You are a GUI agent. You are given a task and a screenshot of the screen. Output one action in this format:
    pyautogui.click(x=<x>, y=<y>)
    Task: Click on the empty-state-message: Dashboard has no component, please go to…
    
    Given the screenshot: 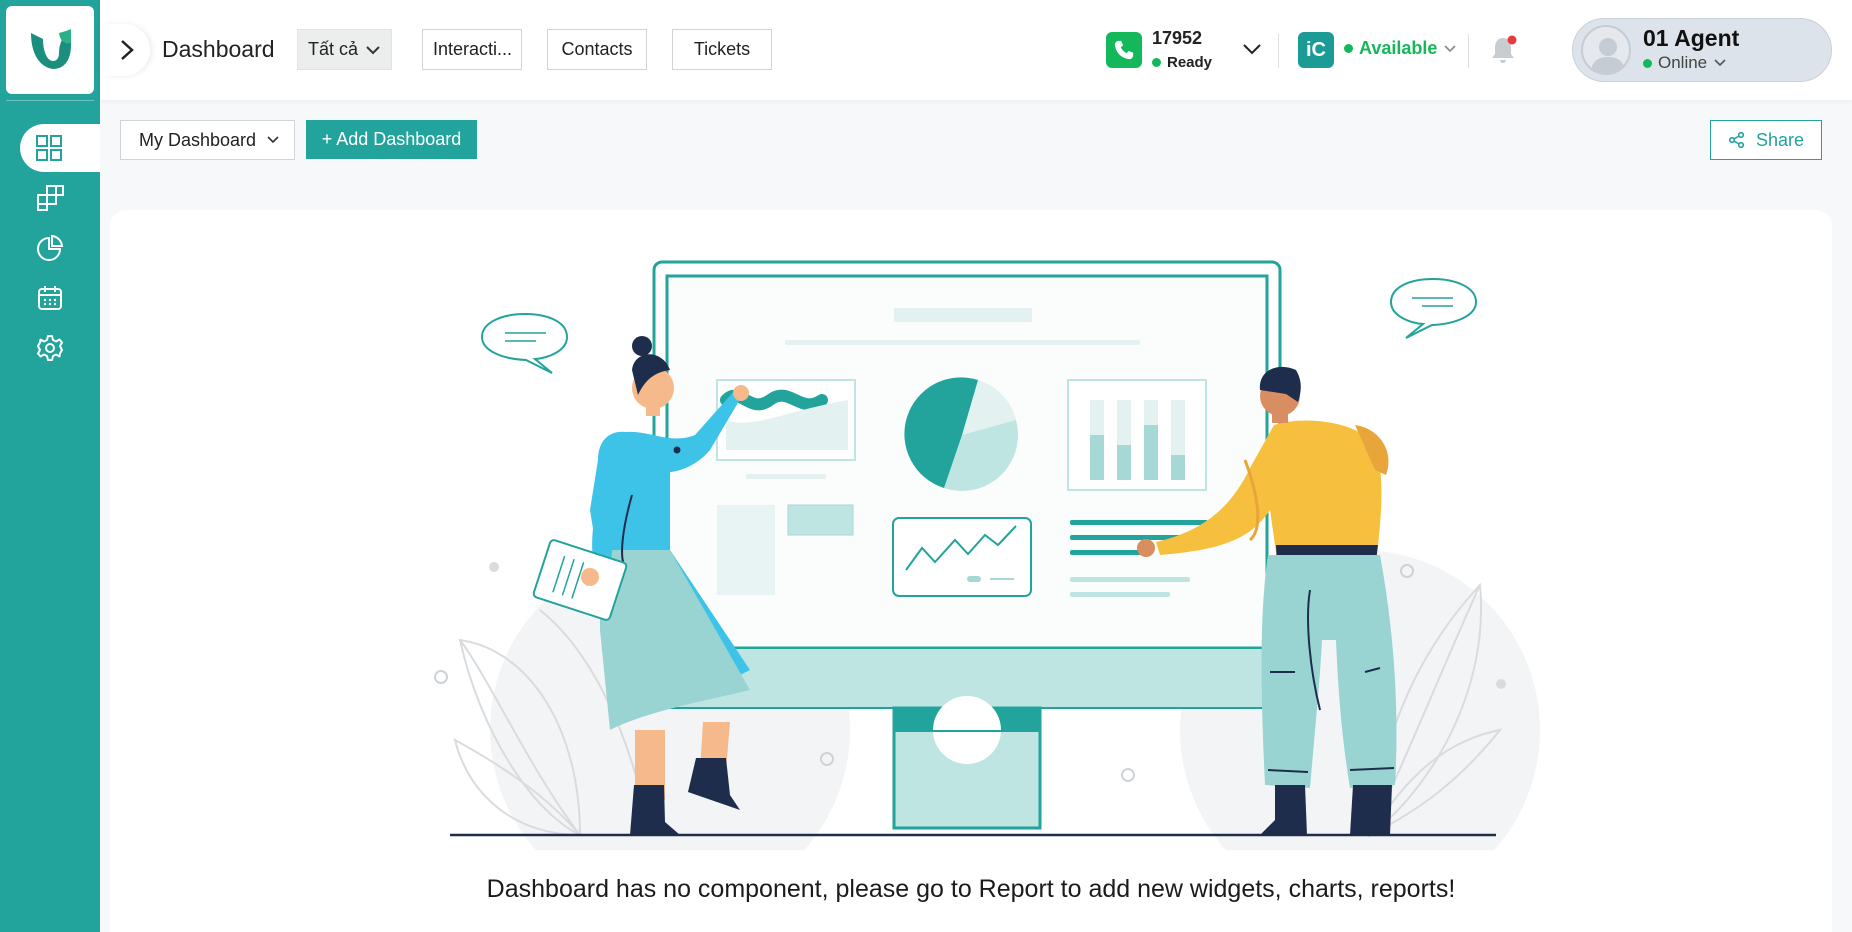 What is the action you would take?
    pyautogui.click(x=971, y=889)
    